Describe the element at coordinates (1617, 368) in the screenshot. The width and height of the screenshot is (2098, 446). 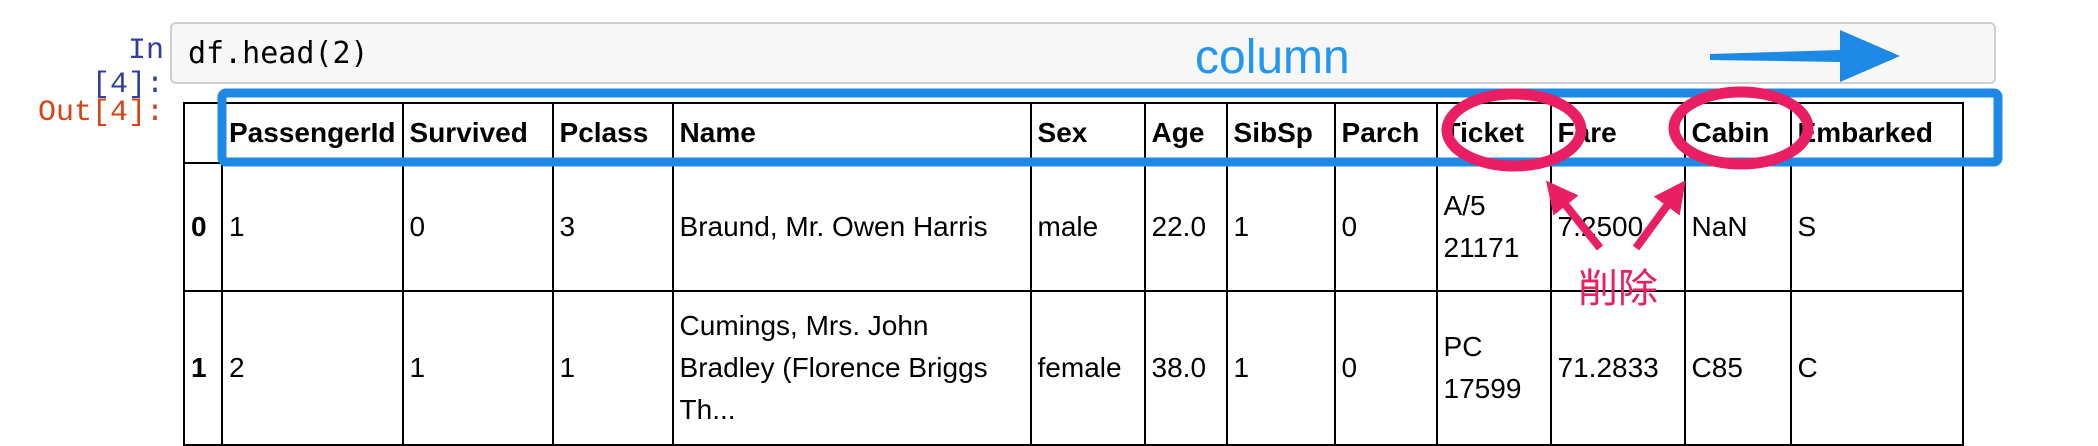
I see `table-cell: 71.2833` at that location.